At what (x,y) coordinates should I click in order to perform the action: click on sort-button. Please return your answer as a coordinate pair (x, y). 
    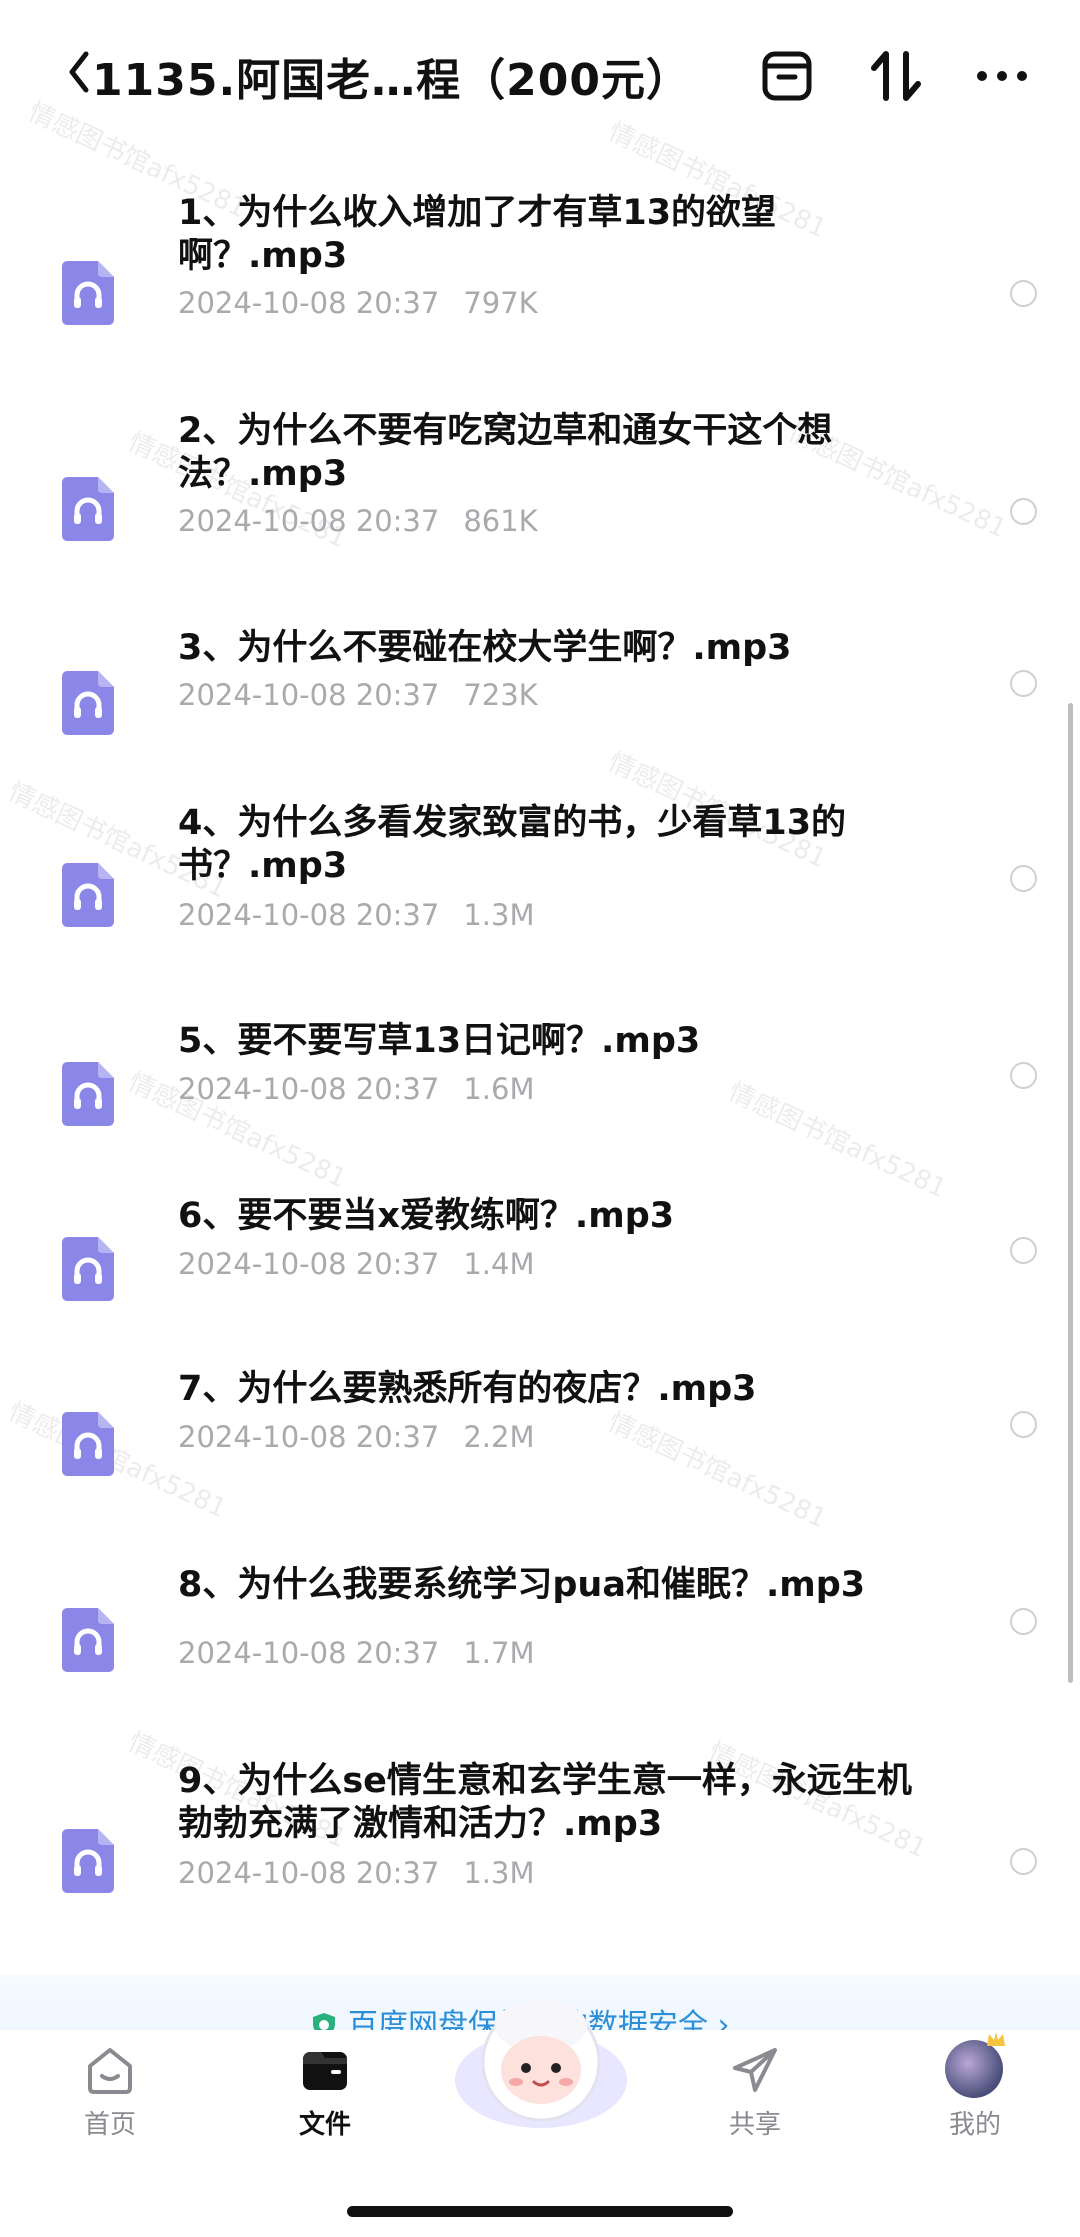
    Looking at the image, I should click on (896, 76).